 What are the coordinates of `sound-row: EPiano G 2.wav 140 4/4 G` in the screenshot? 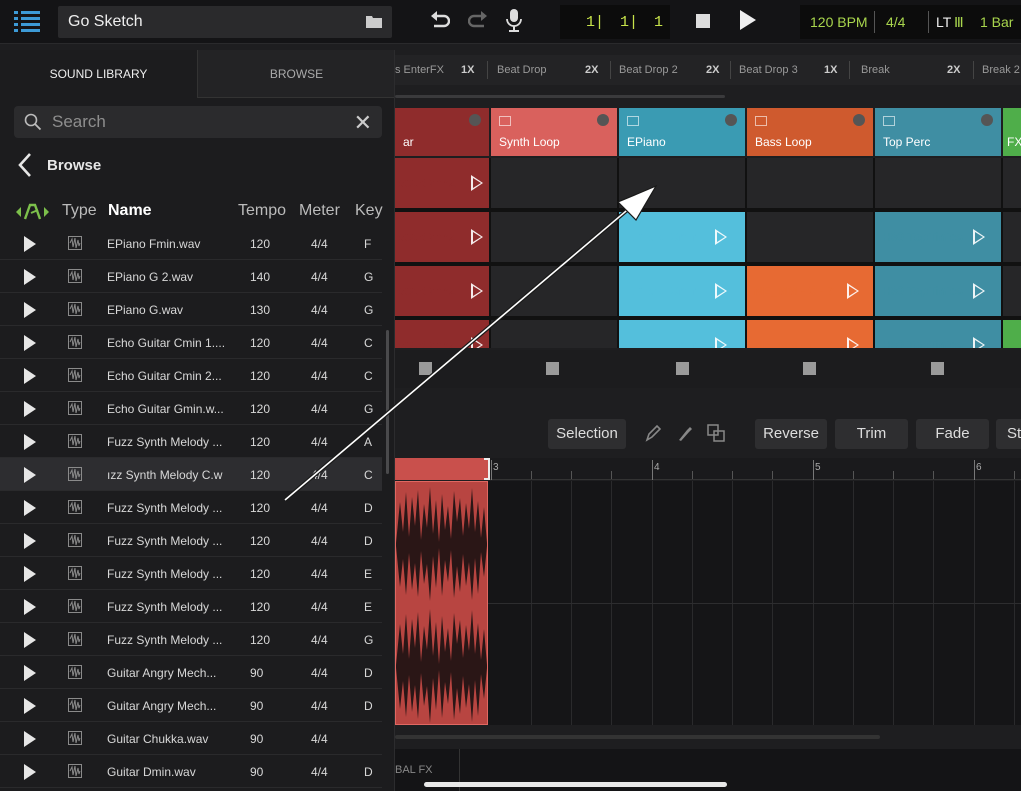 It's located at (191, 276).